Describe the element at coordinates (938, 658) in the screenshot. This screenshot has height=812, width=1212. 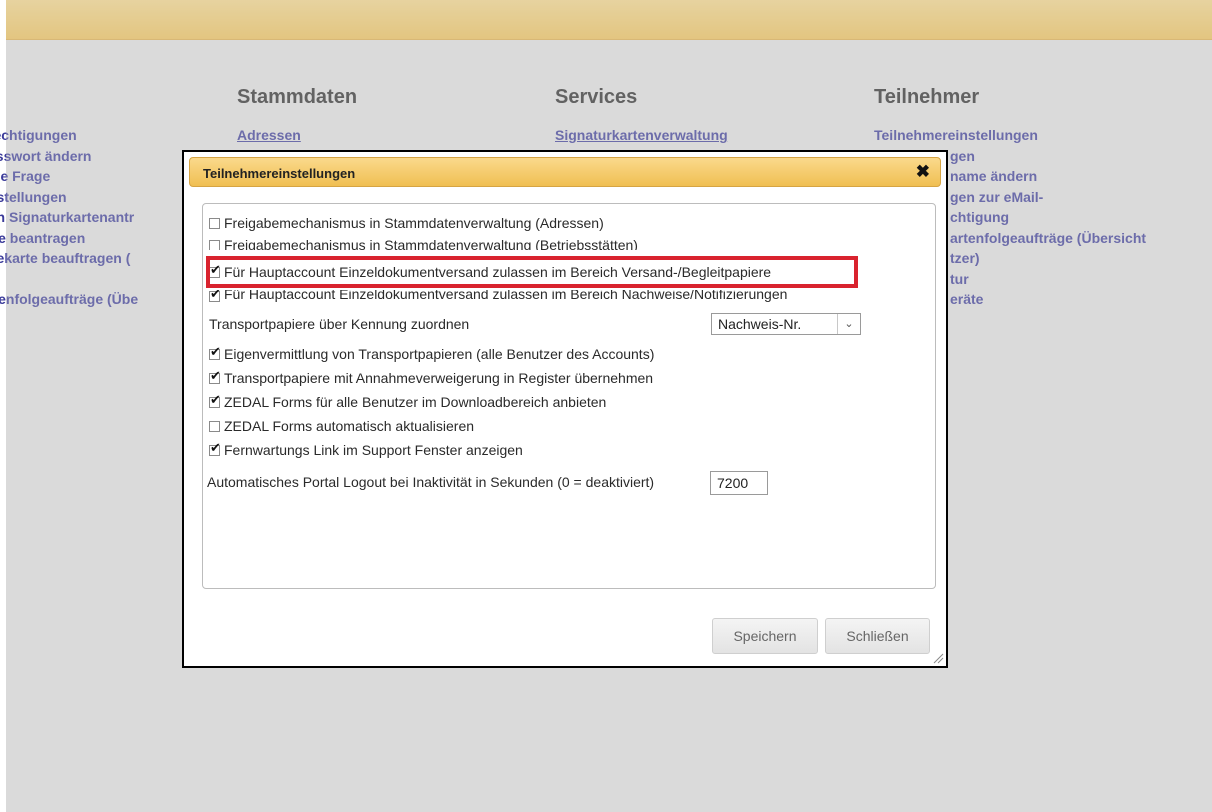
I see `resize-grip-icon` at that location.